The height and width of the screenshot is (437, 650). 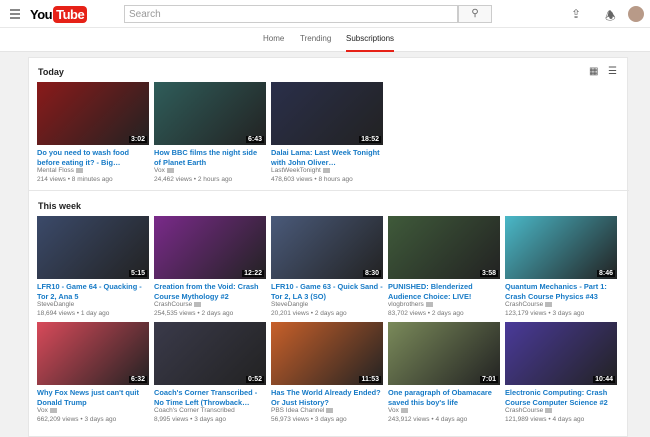 I want to click on list-view-icon: ☰, so click(x=612, y=71).